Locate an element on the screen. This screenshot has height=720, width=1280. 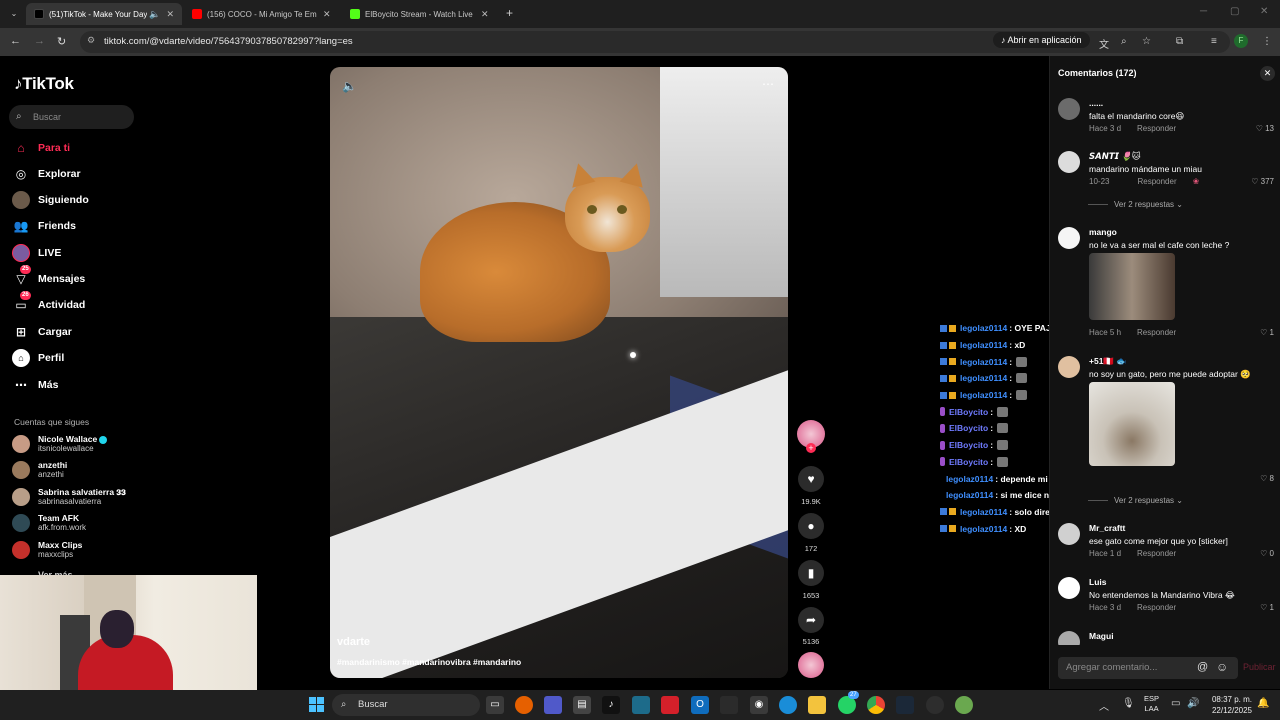
comment-author: Magui is located at coordinates (1101, 636).